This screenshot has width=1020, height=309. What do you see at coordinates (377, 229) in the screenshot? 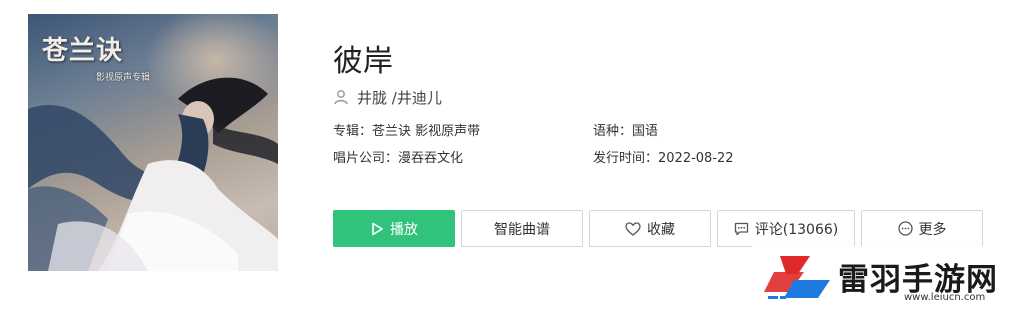
I see `play-icon` at bounding box center [377, 229].